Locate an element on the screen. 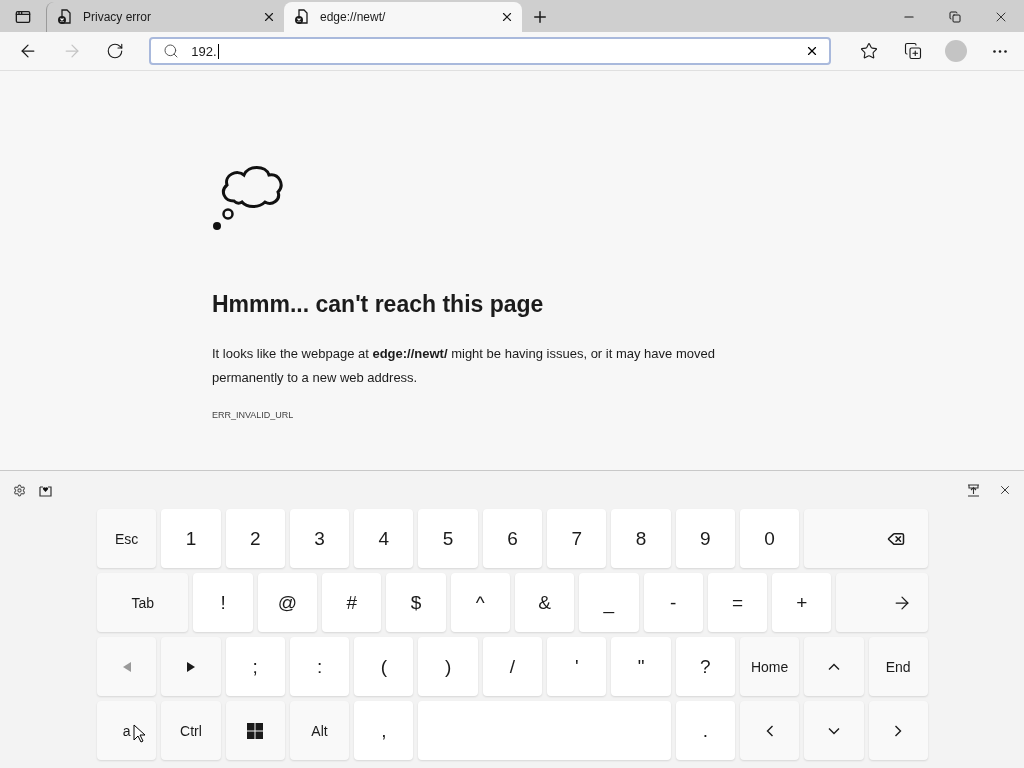 The width and height of the screenshot is (1024, 768). key: # is located at coordinates (352, 602).